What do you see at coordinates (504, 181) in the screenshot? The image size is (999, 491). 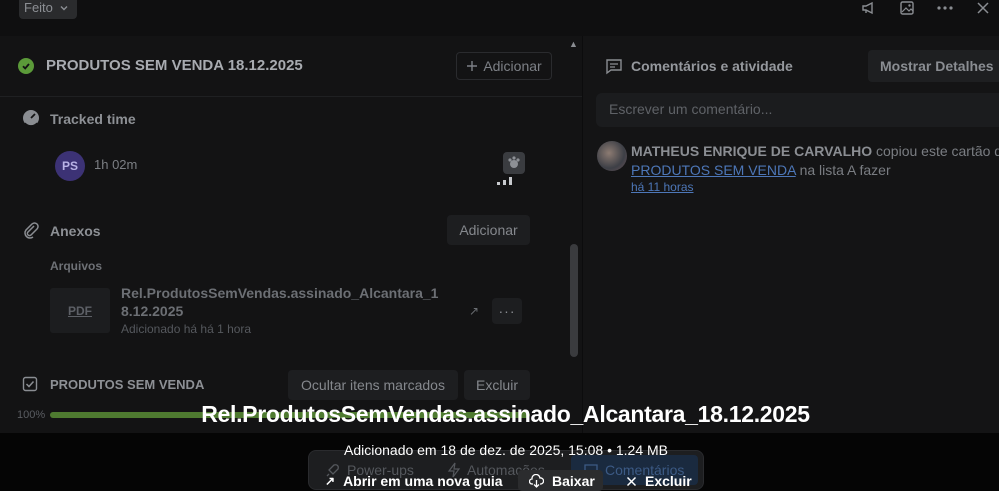 I see `loading-indicator` at bounding box center [504, 181].